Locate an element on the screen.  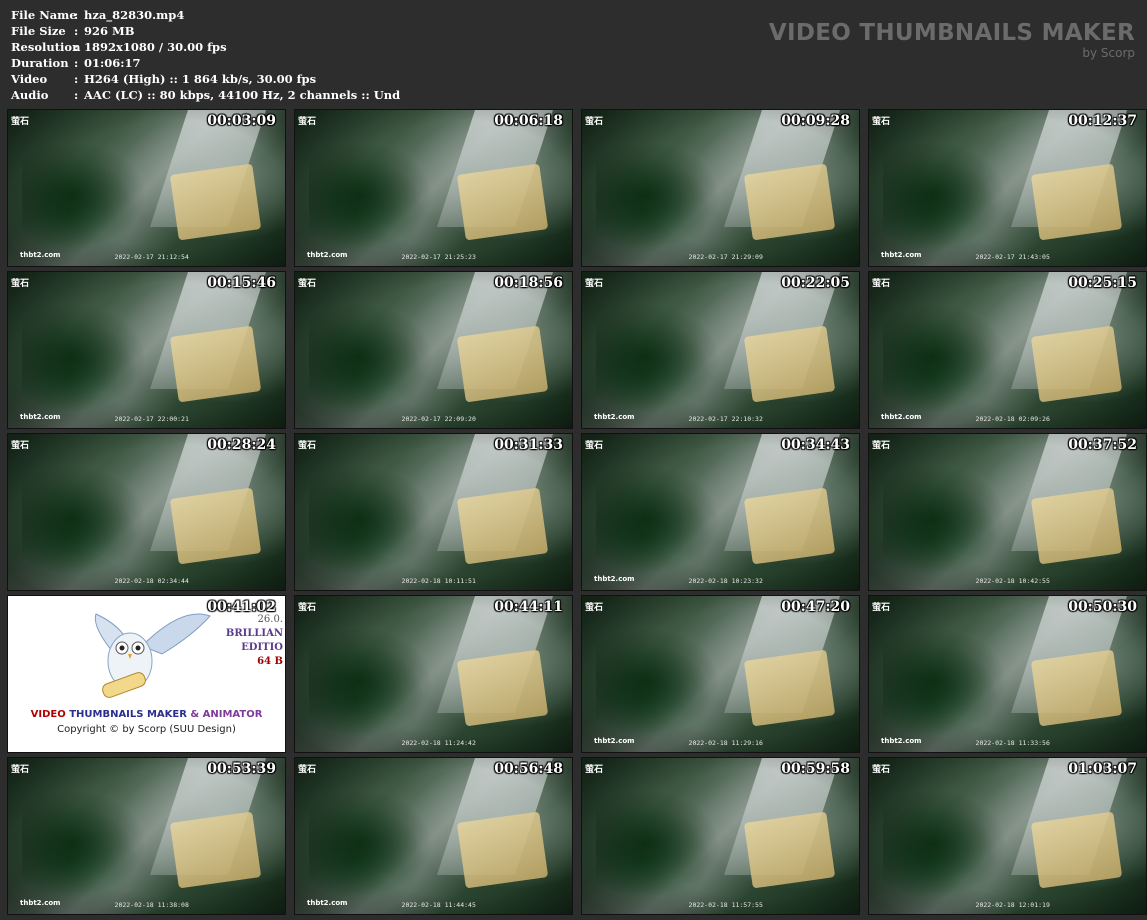
capture-datetime: 2022-02-18 10:11:51 is located at coordinates (438, 581).